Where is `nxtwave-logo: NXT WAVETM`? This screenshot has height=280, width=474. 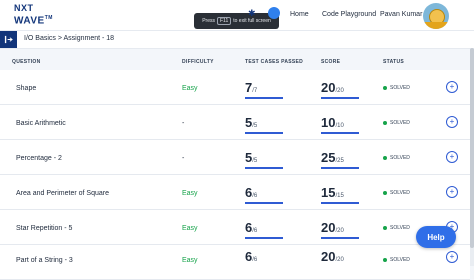
nxtwave-logo: NXT WAVETM is located at coordinates (34, 14).